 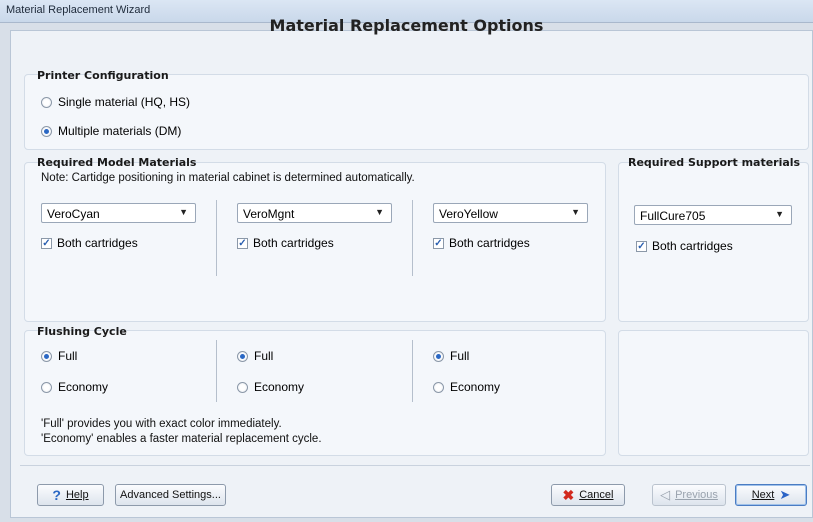 What do you see at coordinates (673, 216) in the screenshot?
I see `support-material-value: FullCure705` at bounding box center [673, 216].